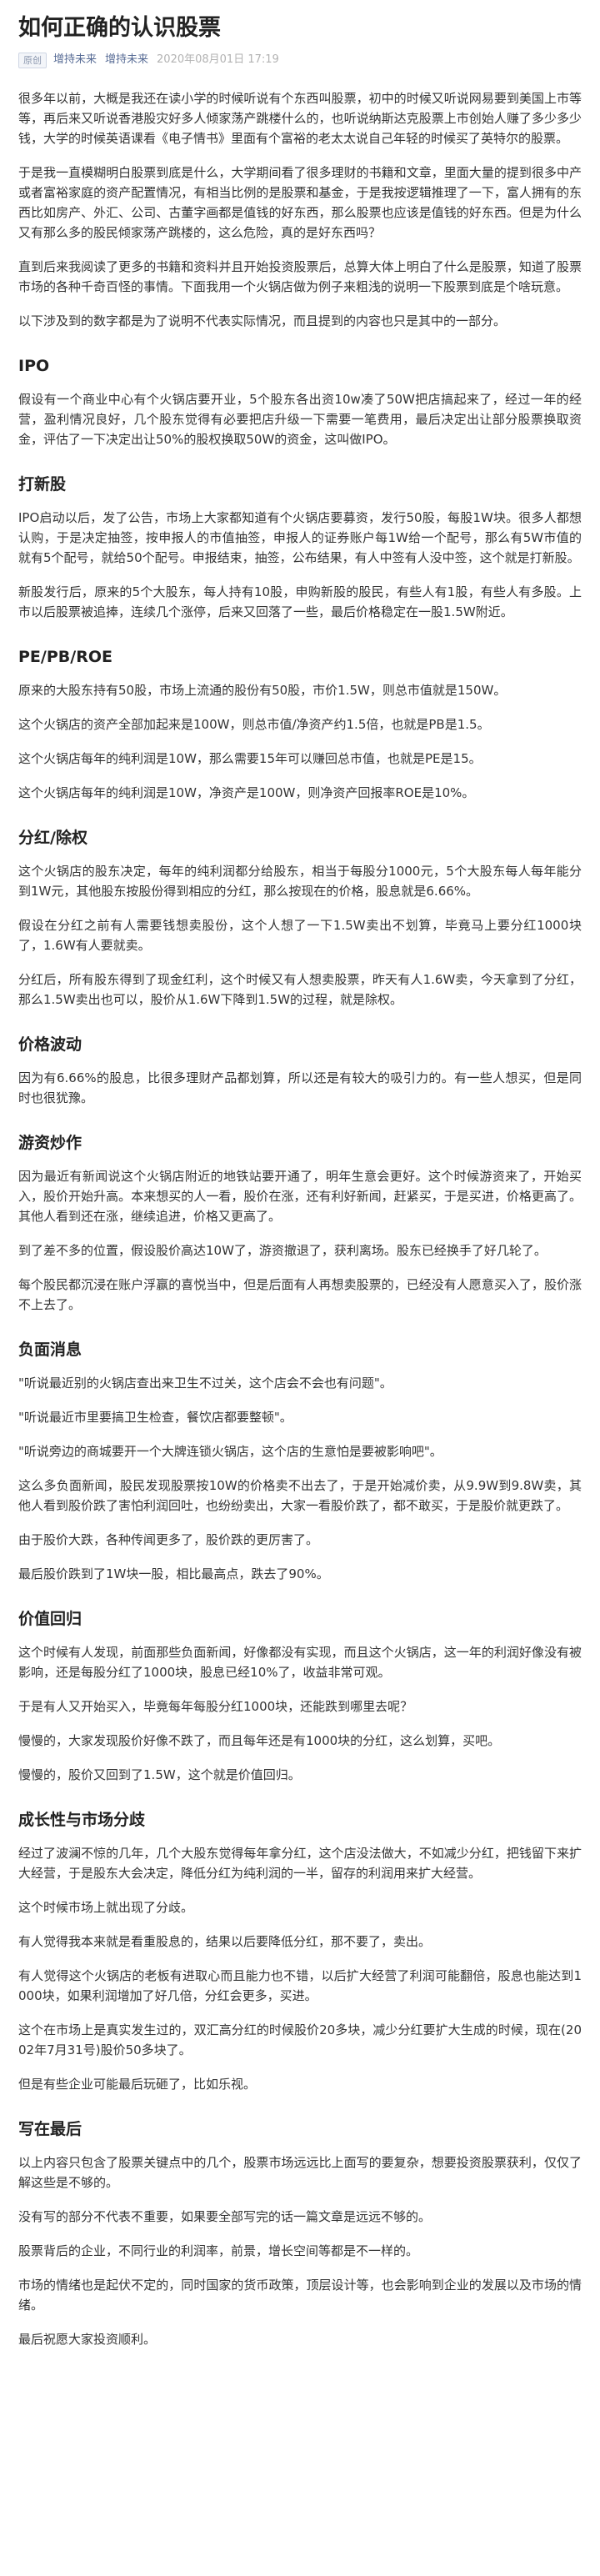 This screenshot has height=2576, width=600. What do you see at coordinates (50, 1044) in the screenshot?
I see `section-heading: 价格波动` at bounding box center [50, 1044].